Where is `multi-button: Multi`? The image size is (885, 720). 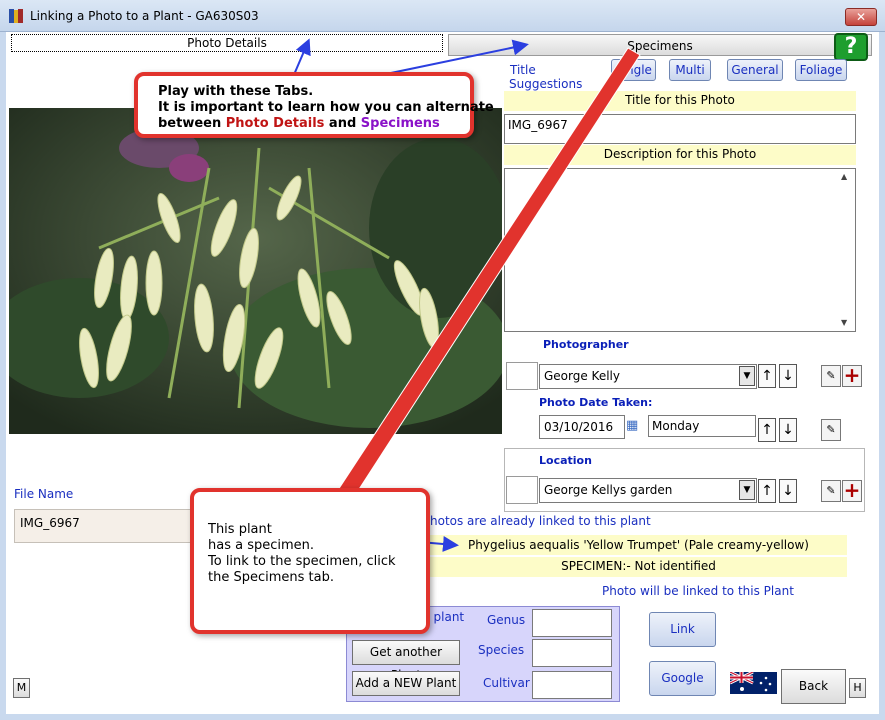 multi-button: Multi is located at coordinates (690, 70).